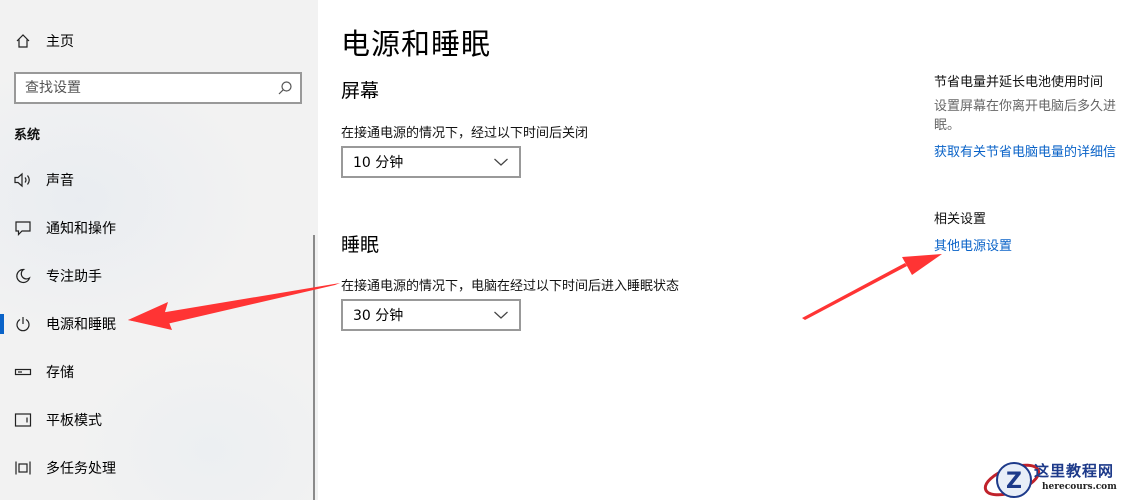  Describe the element at coordinates (465, 133) in the screenshot. I see `screen-description: 在接通电源的情况下，经过以下时间后关闭` at that location.